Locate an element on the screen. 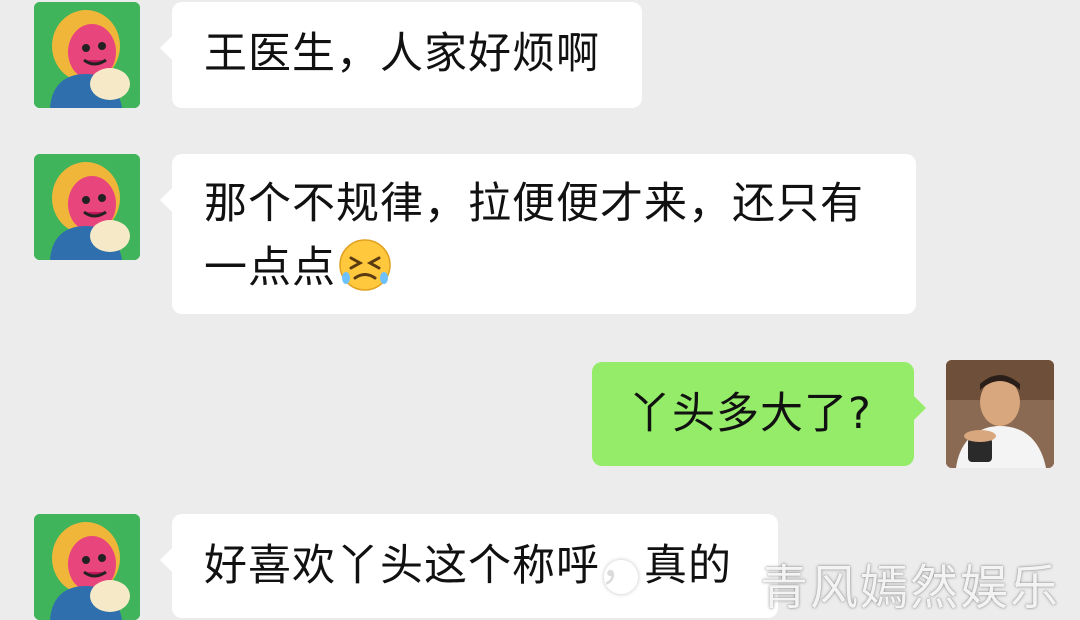 The width and height of the screenshot is (1080, 620). message-bubble-self: 丫头多大了? is located at coordinates (759, 414).